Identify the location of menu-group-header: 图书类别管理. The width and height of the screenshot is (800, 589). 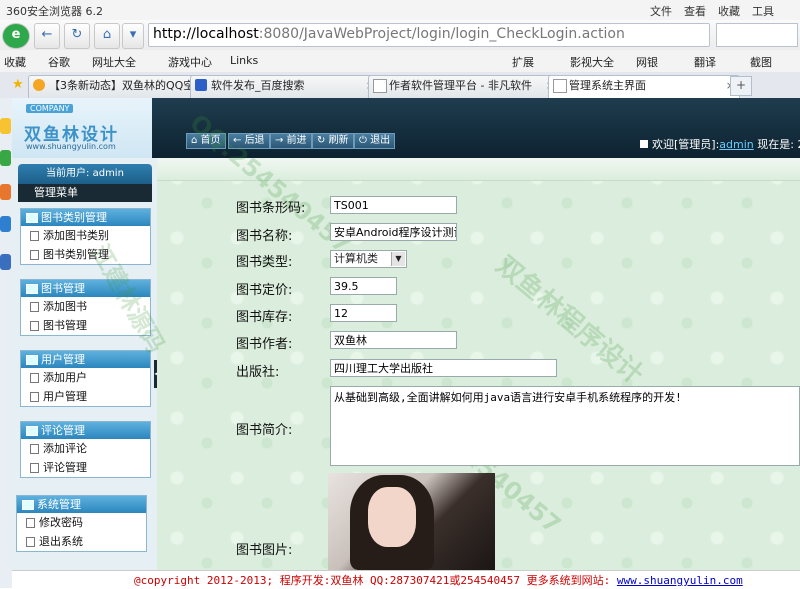
(85, 217).